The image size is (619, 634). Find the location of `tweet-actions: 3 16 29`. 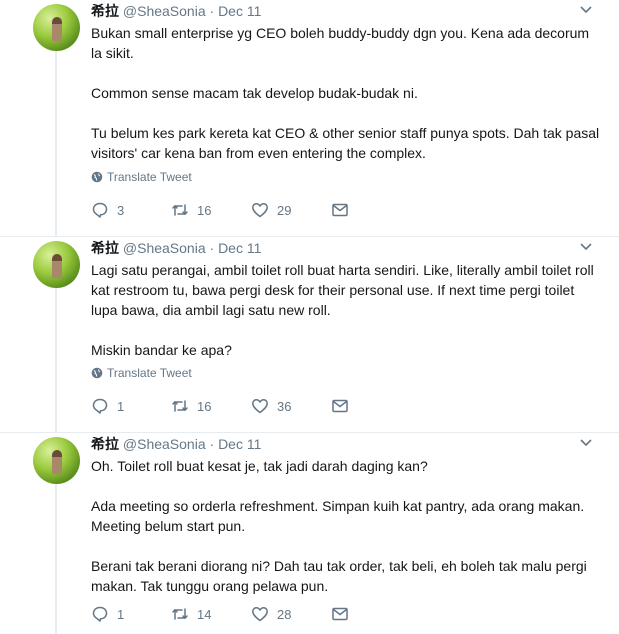

tweet-actions: 3 16 29 is located at coordinates (220, 210).